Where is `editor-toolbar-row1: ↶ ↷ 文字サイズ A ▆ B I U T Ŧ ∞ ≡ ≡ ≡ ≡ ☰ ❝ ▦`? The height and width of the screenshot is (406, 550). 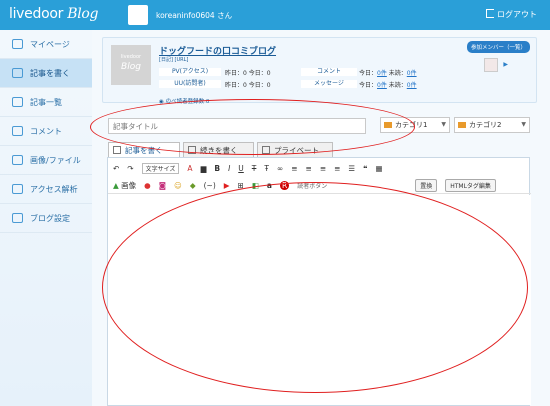 editor-toolbar-row1: ↶ ↷ 文字サイズ A ▆ B I U T Ŧ ∞ ≡ ≡ ≡ ≡ ☰ ❝ ▦ is located at coordinates (319, 168).